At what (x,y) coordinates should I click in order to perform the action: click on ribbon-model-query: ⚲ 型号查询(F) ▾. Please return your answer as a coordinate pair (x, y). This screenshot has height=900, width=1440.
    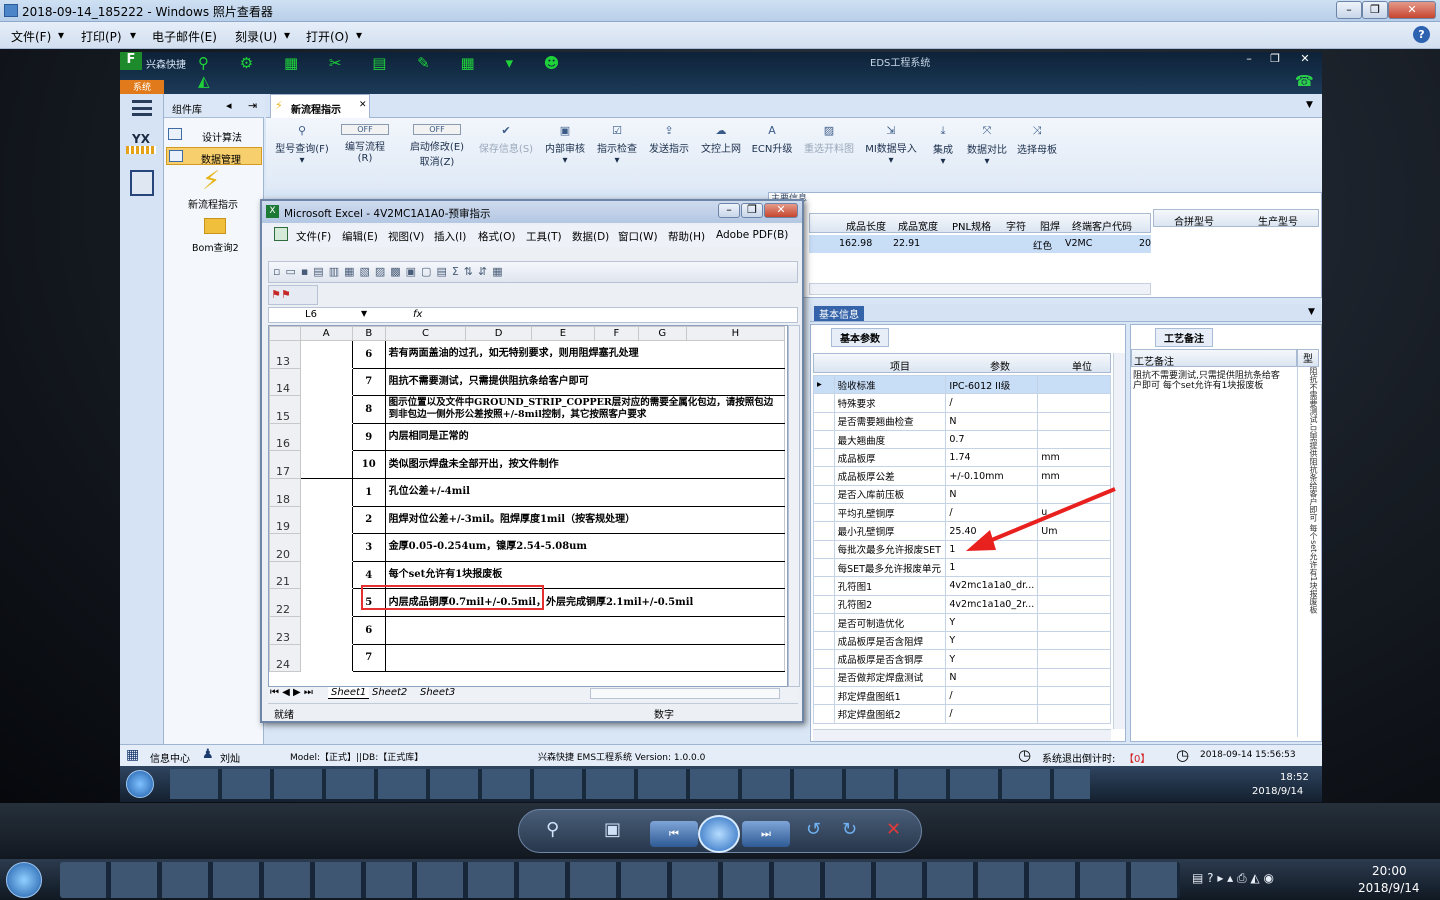
    Looking at the image, I should click on (302, 145).